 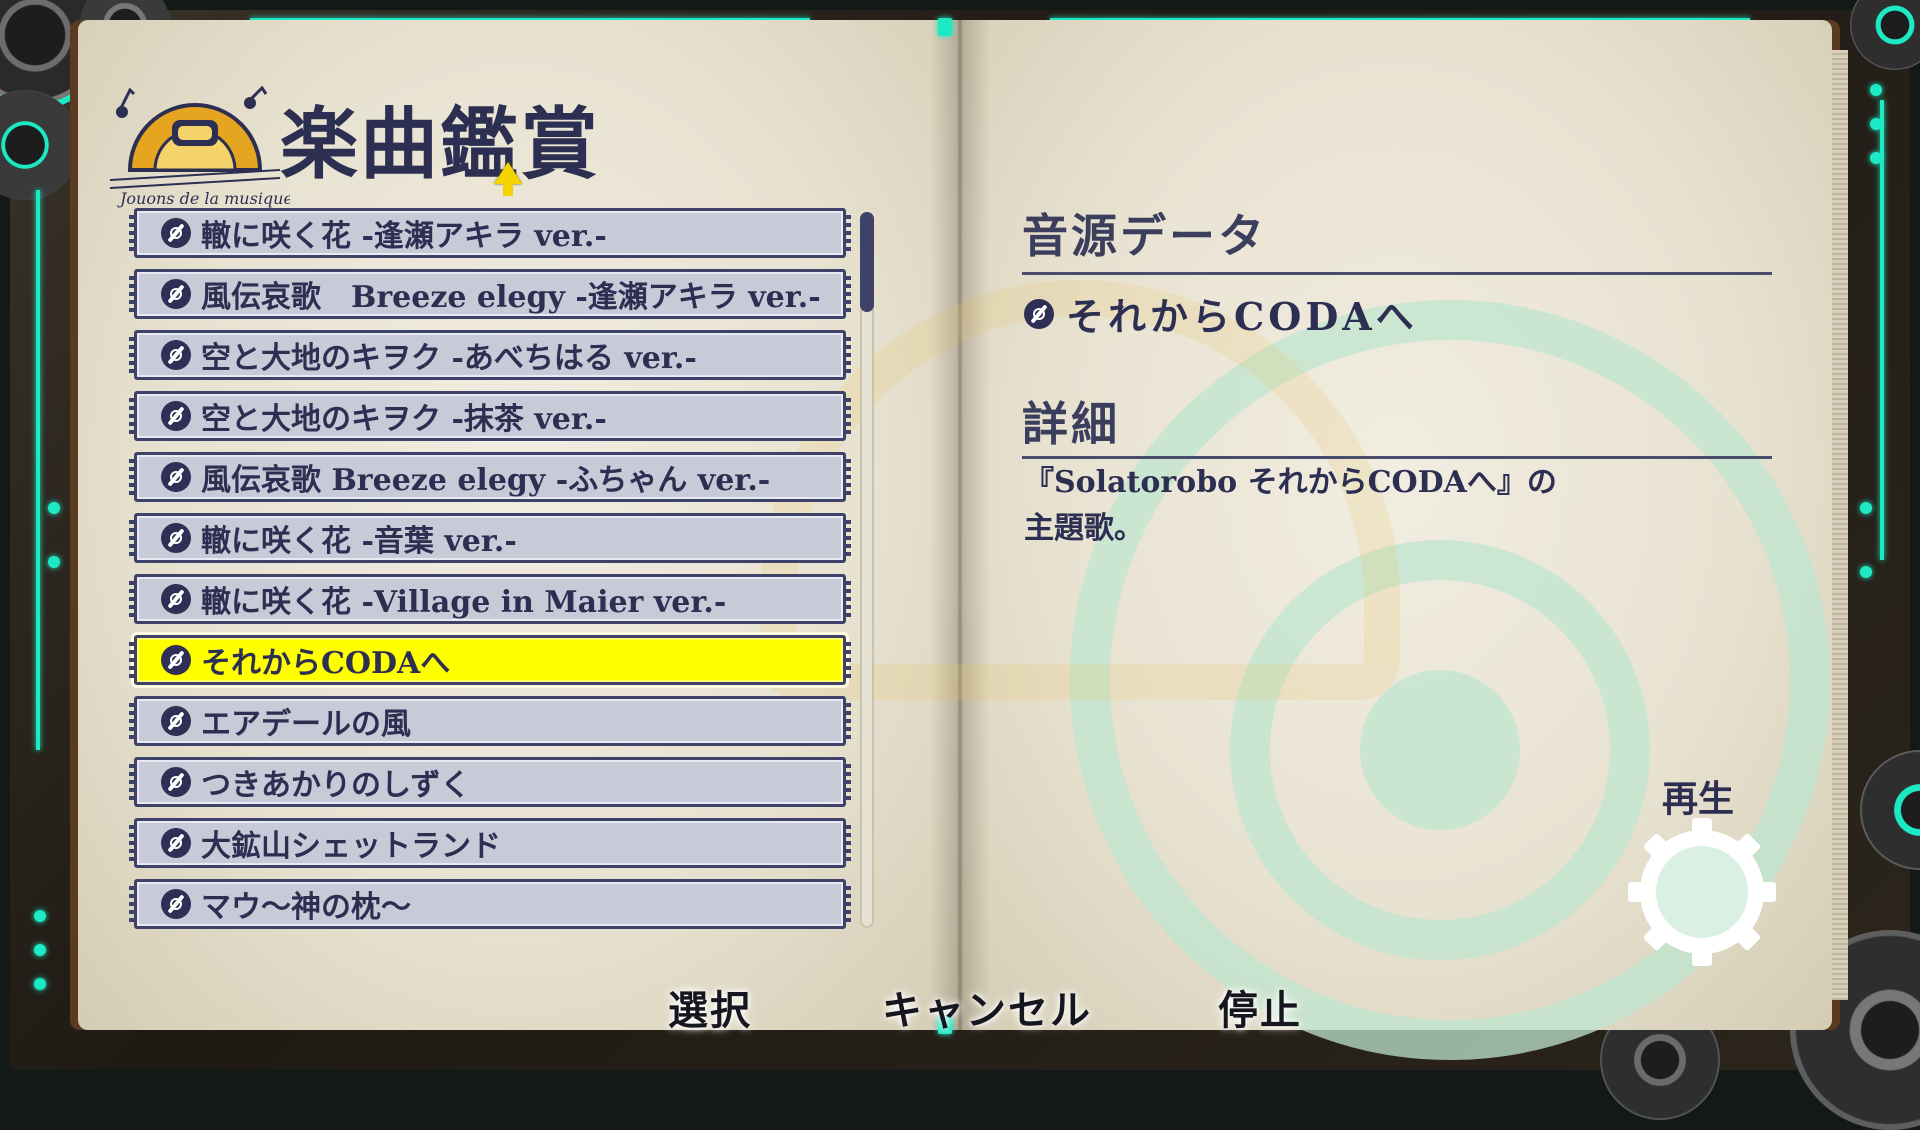 What do you see at coordinates (508, 189) in the screenshot?
I see `scroll-up-arrow-stem` at bounding box center [508, 189].